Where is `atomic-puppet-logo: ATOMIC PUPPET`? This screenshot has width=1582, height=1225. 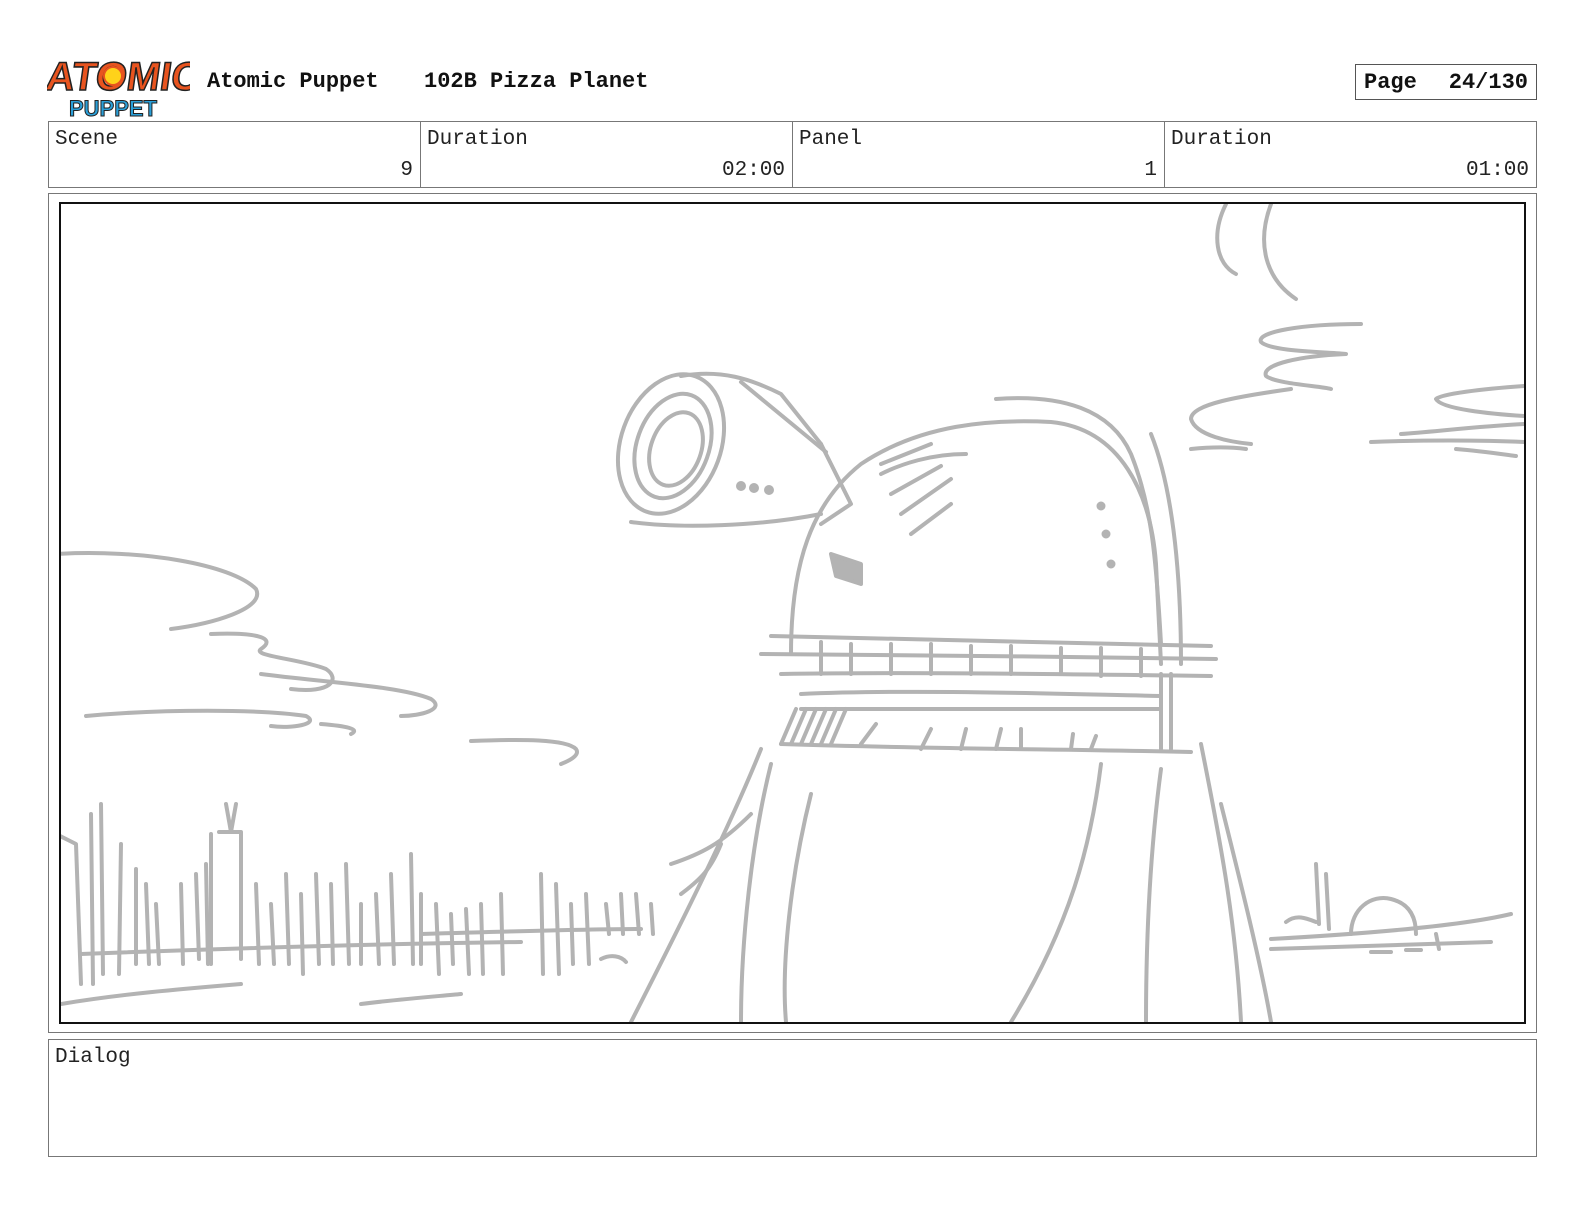 atomic-puppet-logo: ATOMIC PUPPET is located at coordinates (124, 82).